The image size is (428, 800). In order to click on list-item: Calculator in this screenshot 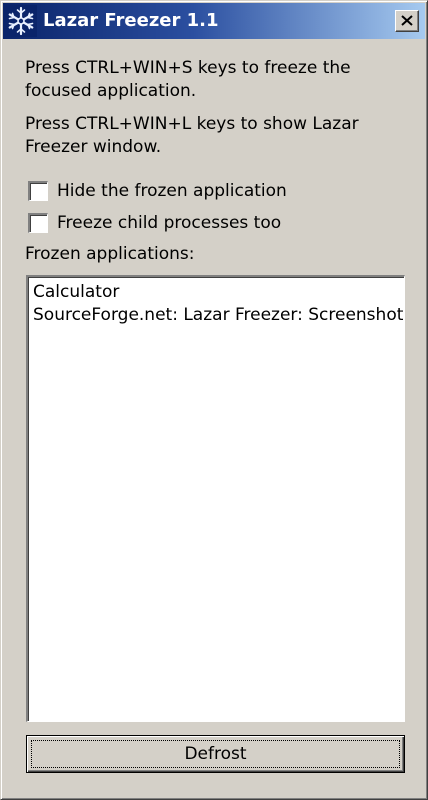, I will do `click(76, 292)`.